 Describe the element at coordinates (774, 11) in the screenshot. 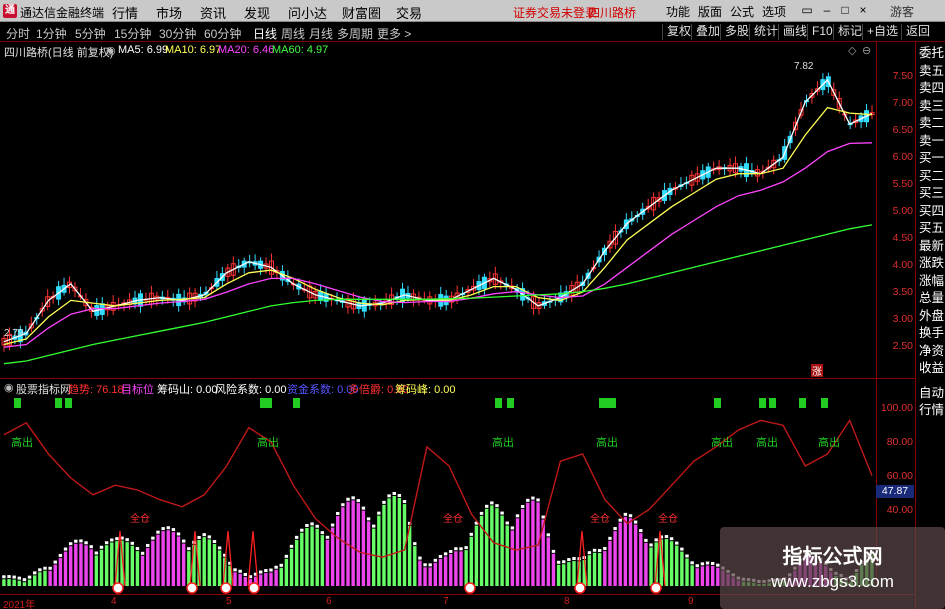

I see `menu-options: 选项` at that location.